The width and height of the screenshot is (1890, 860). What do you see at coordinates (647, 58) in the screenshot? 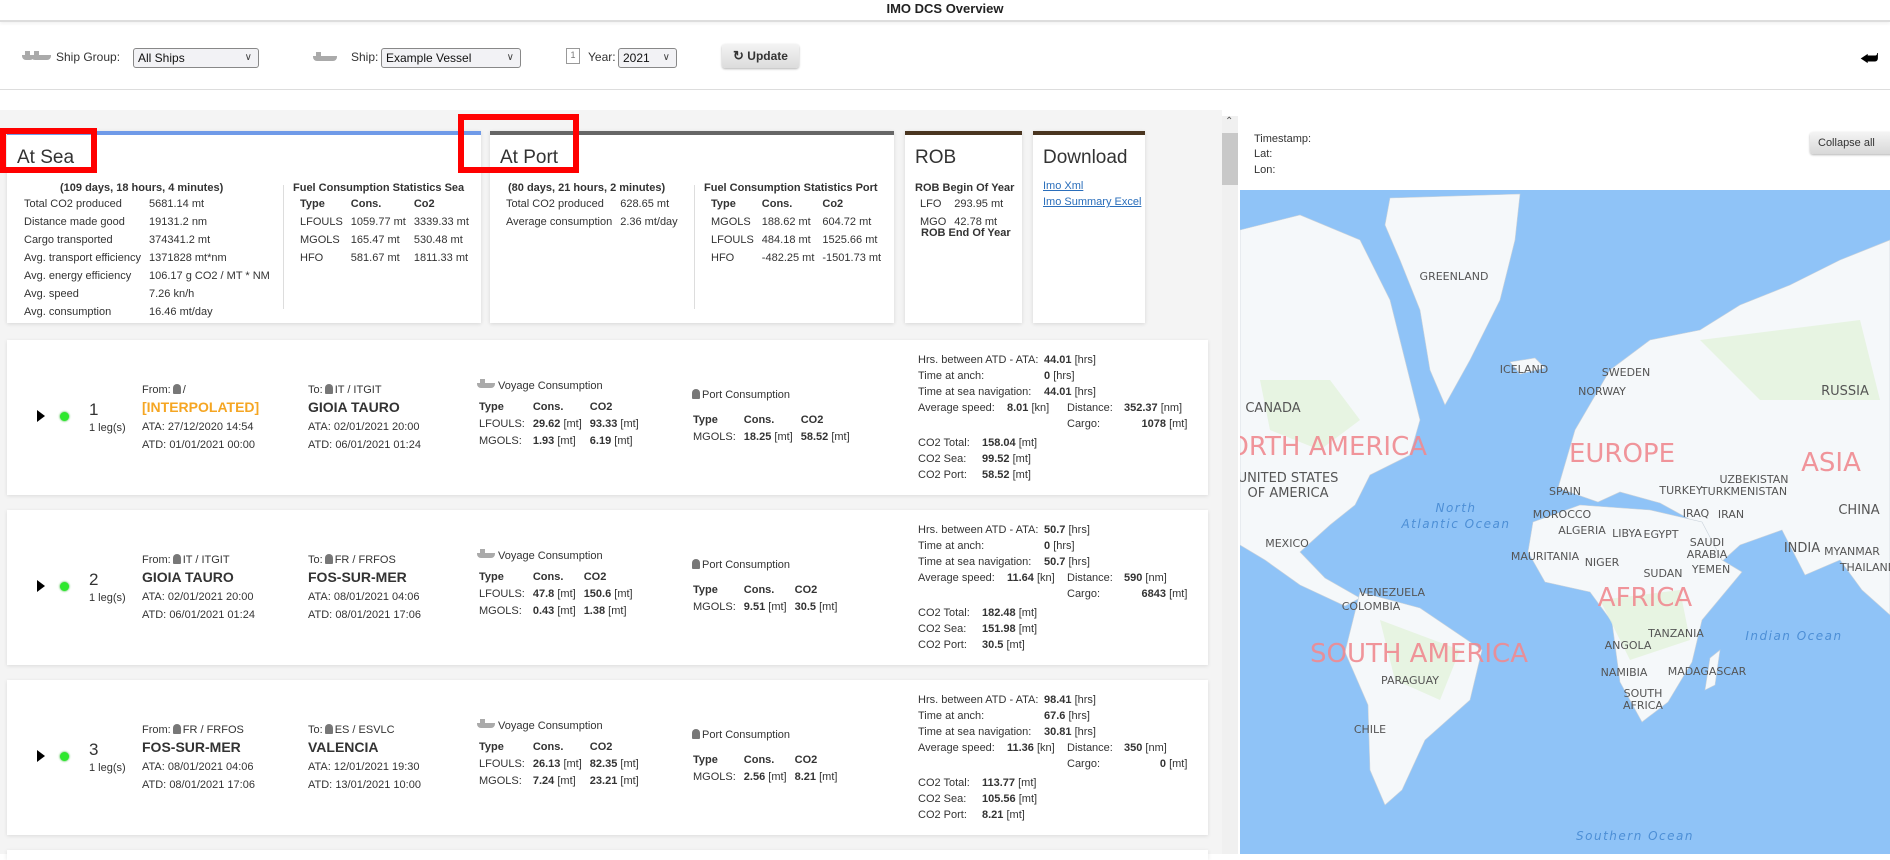
I see `year-select: 2021 ∨` at bounding box center [647, 58].